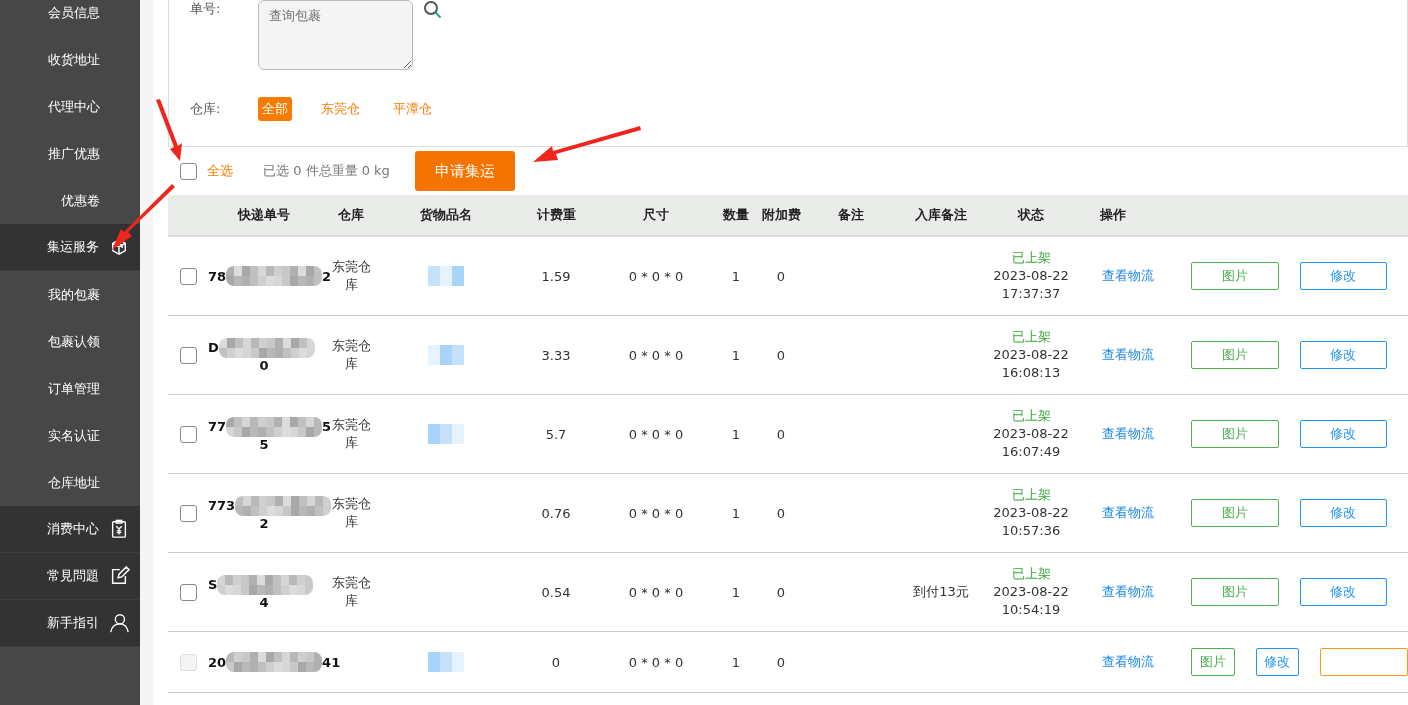  I want to click on column-header: 附加费, so click(781, 215).